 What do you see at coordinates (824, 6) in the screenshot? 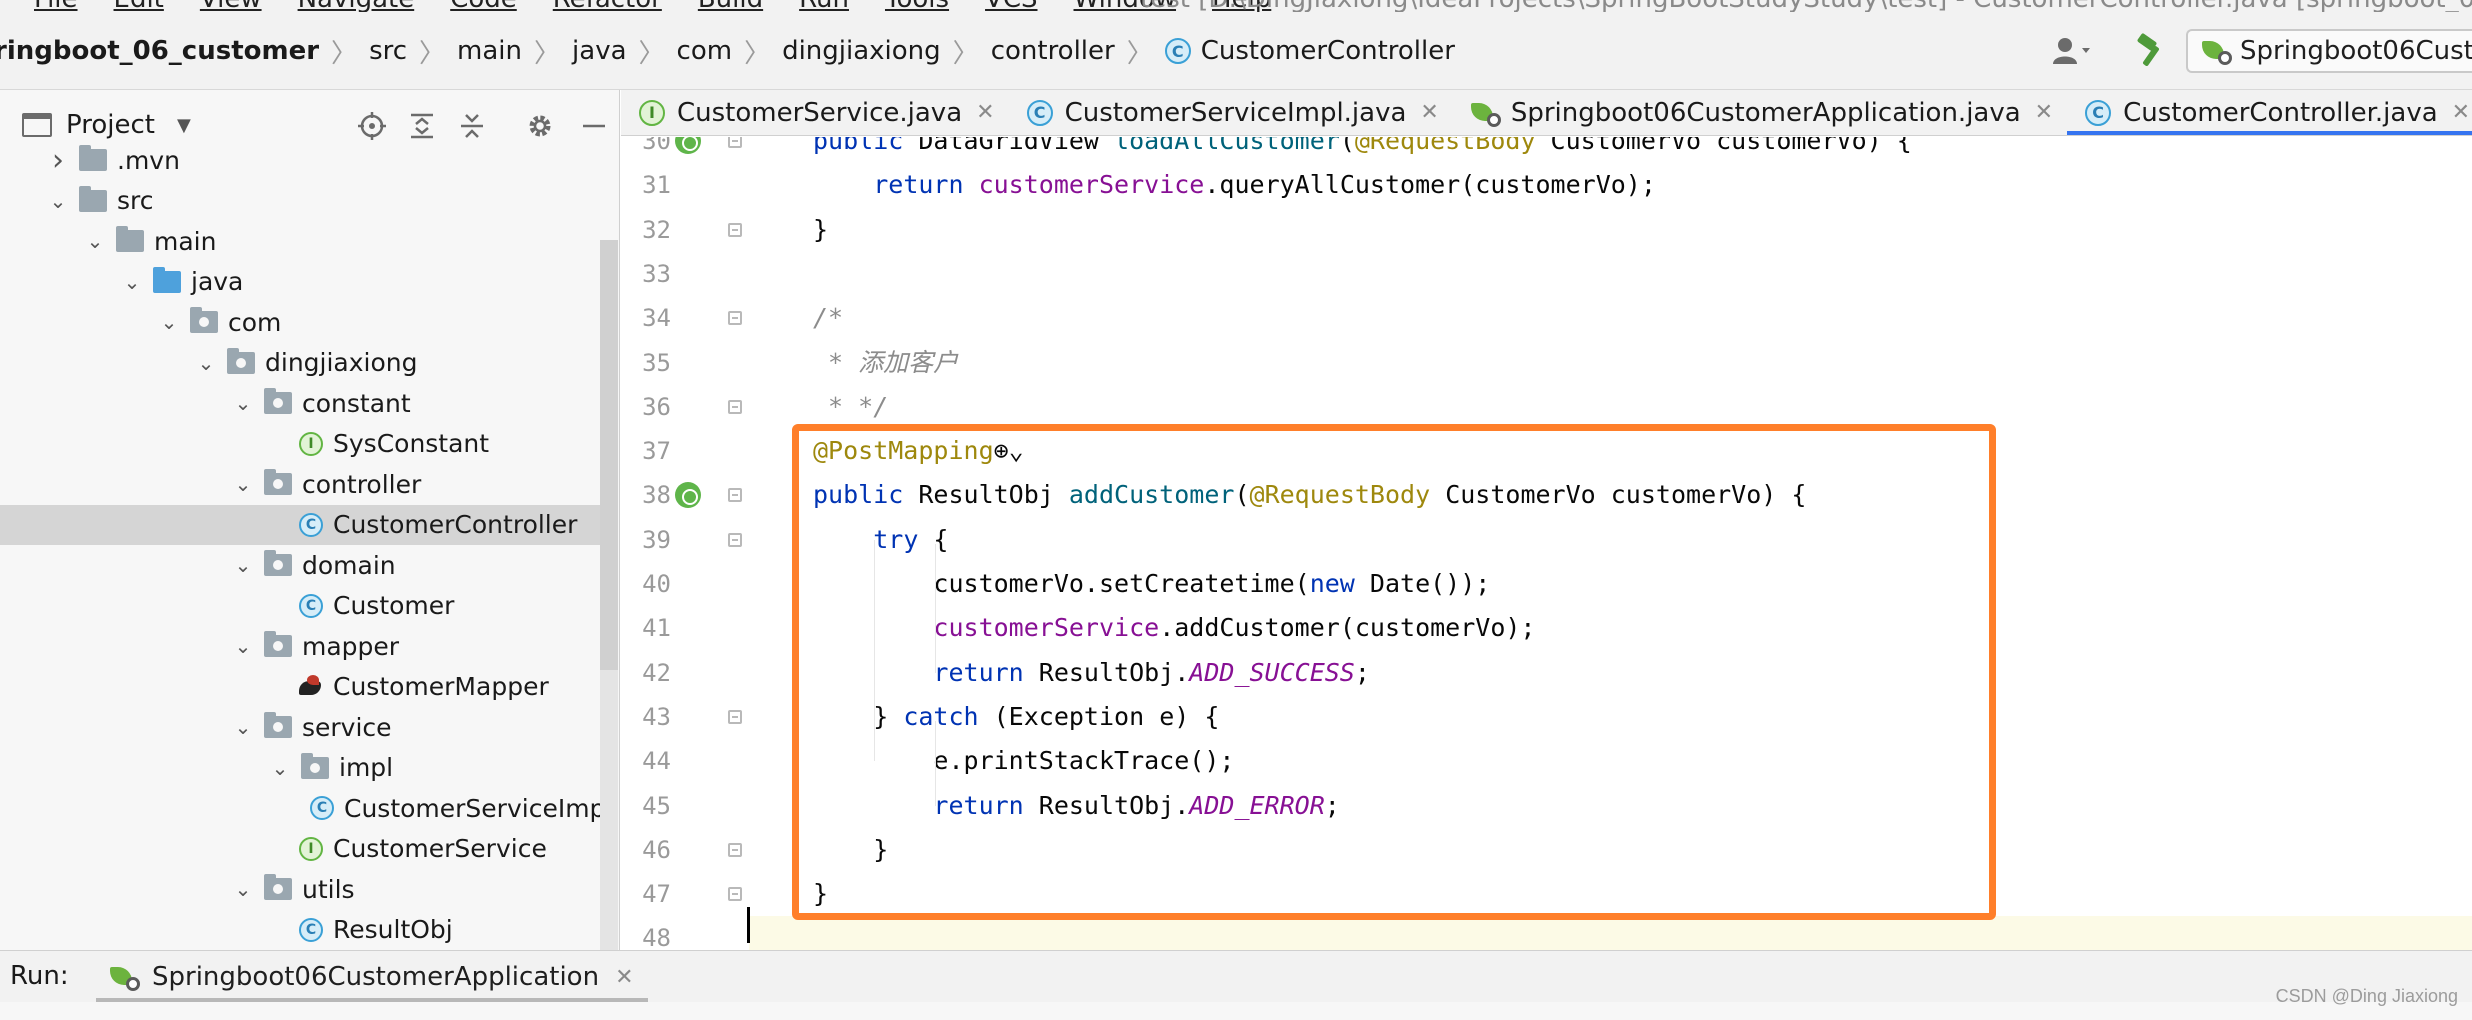
I see `menu-item: Run` at bounding box center [824, 6].